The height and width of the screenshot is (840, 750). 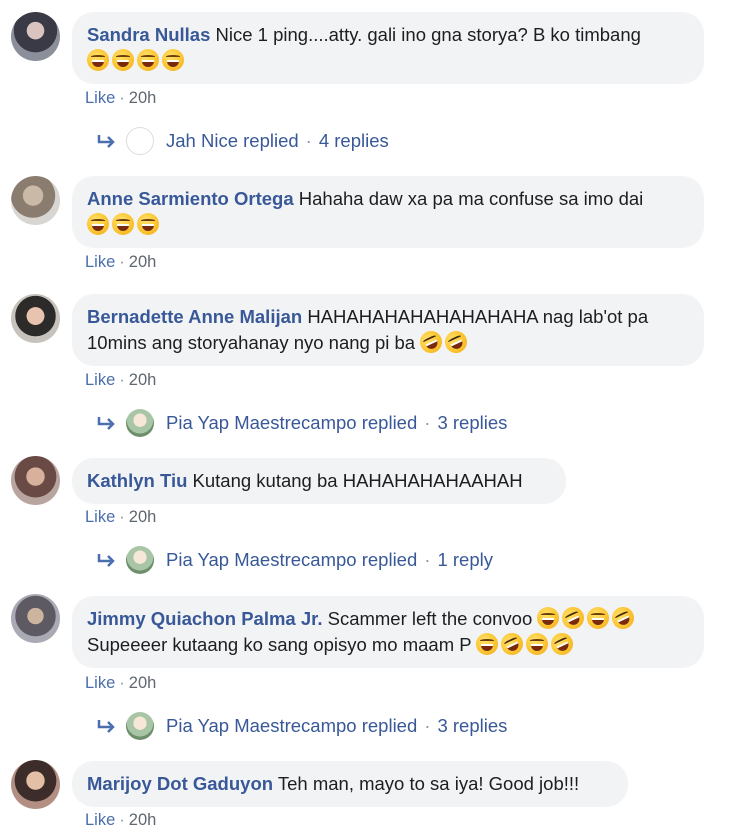 I want to click on comment-author: Bernadette Anne Malijan, so click(x=194, y=316).